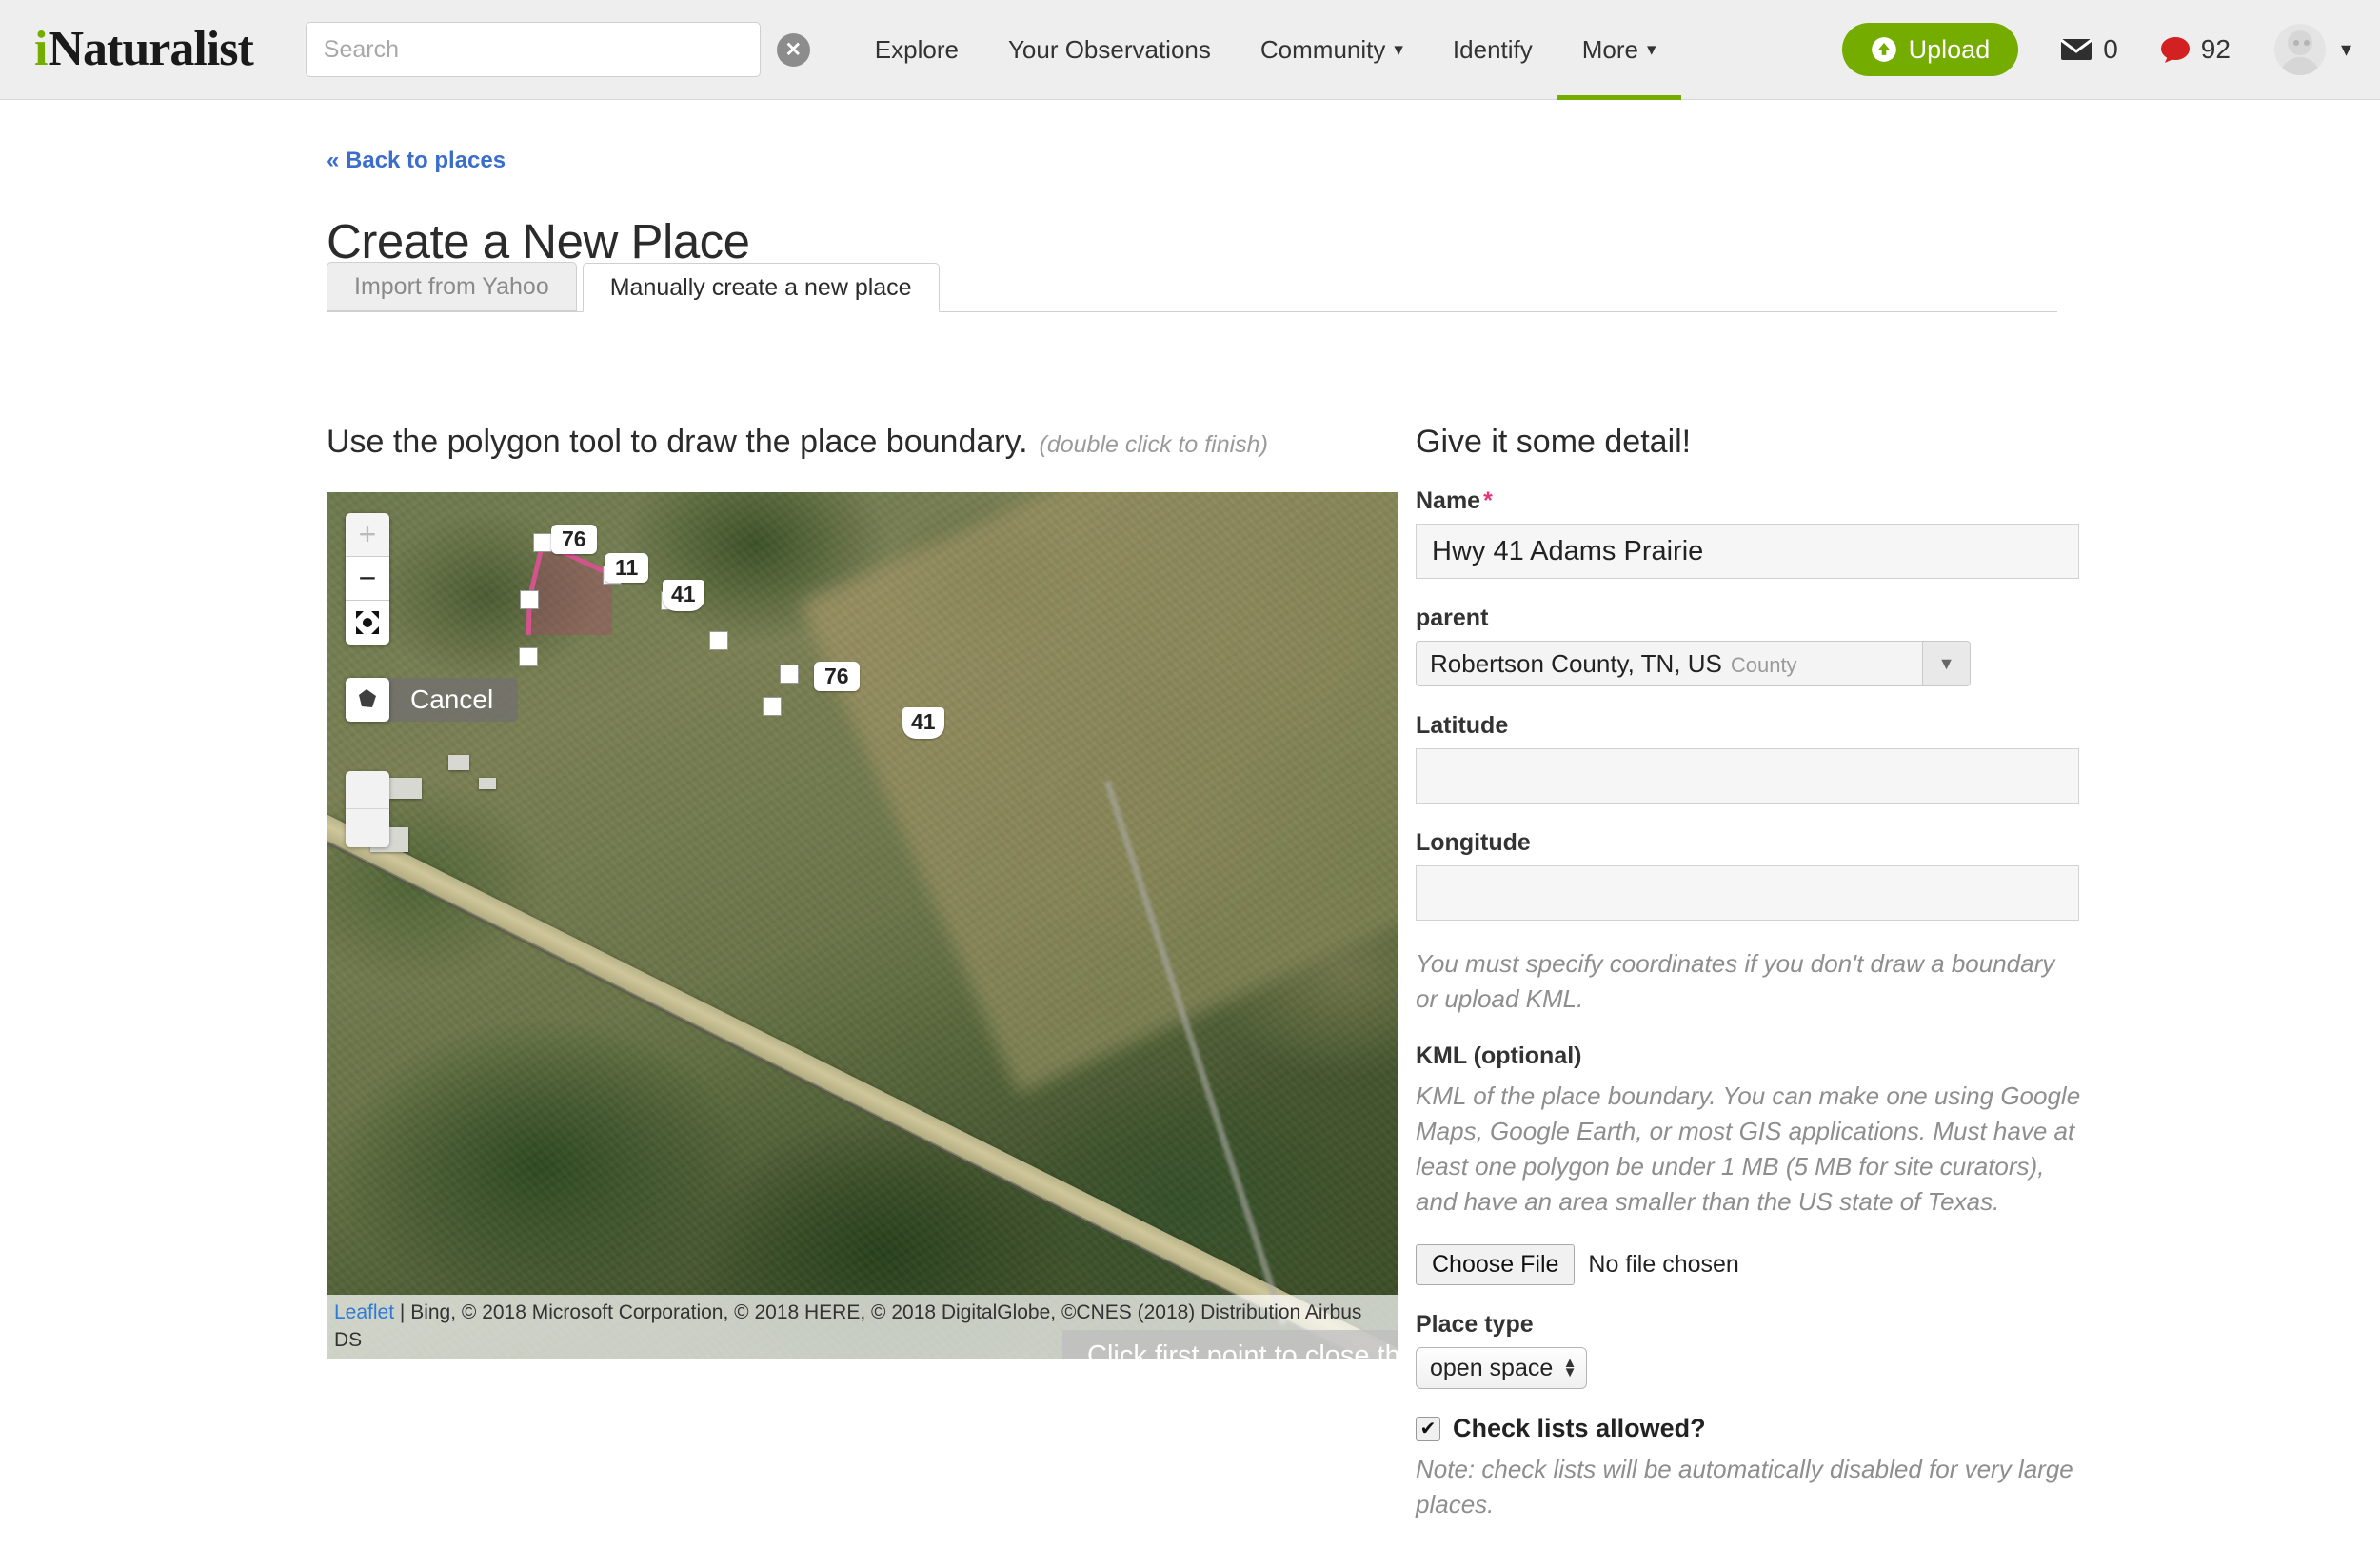 The width and height of the screenshot is (2380, 1548). I want to click on nav-item-more: More ▾, so click(1619, 50).